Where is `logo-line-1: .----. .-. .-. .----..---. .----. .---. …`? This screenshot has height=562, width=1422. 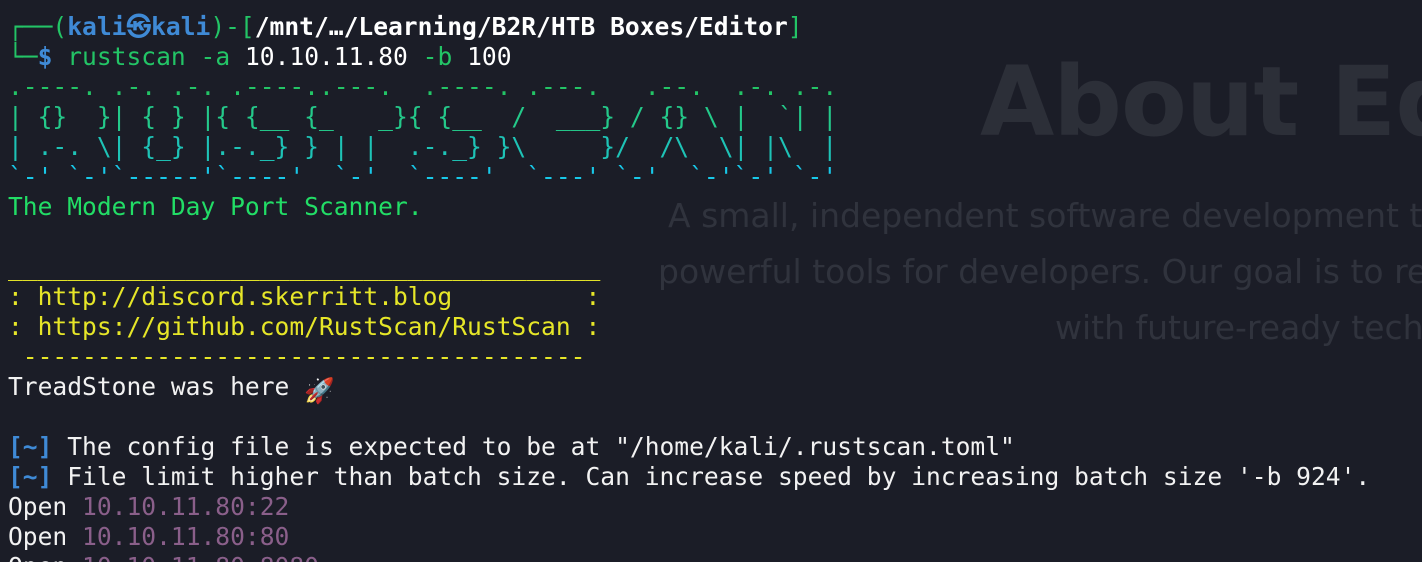
logo-line-1: .----. .-. .-. .----..---. .----. .---. … is located at coordinates (689, 87).